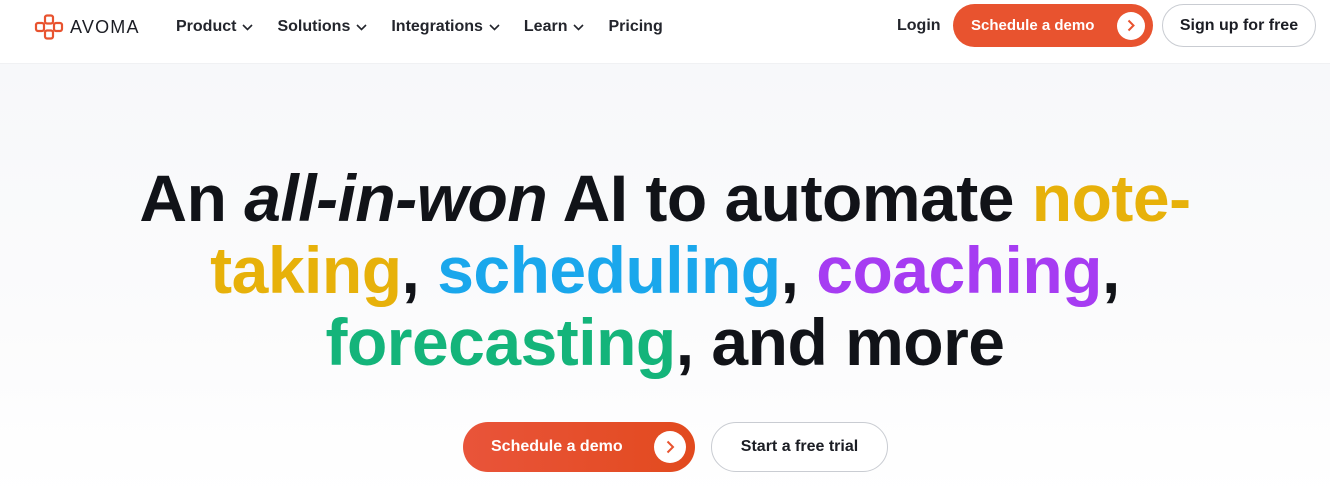 This screenshot has height=498, width=1330. I want to click on brand-name: AVOMA, so click(105, 26).